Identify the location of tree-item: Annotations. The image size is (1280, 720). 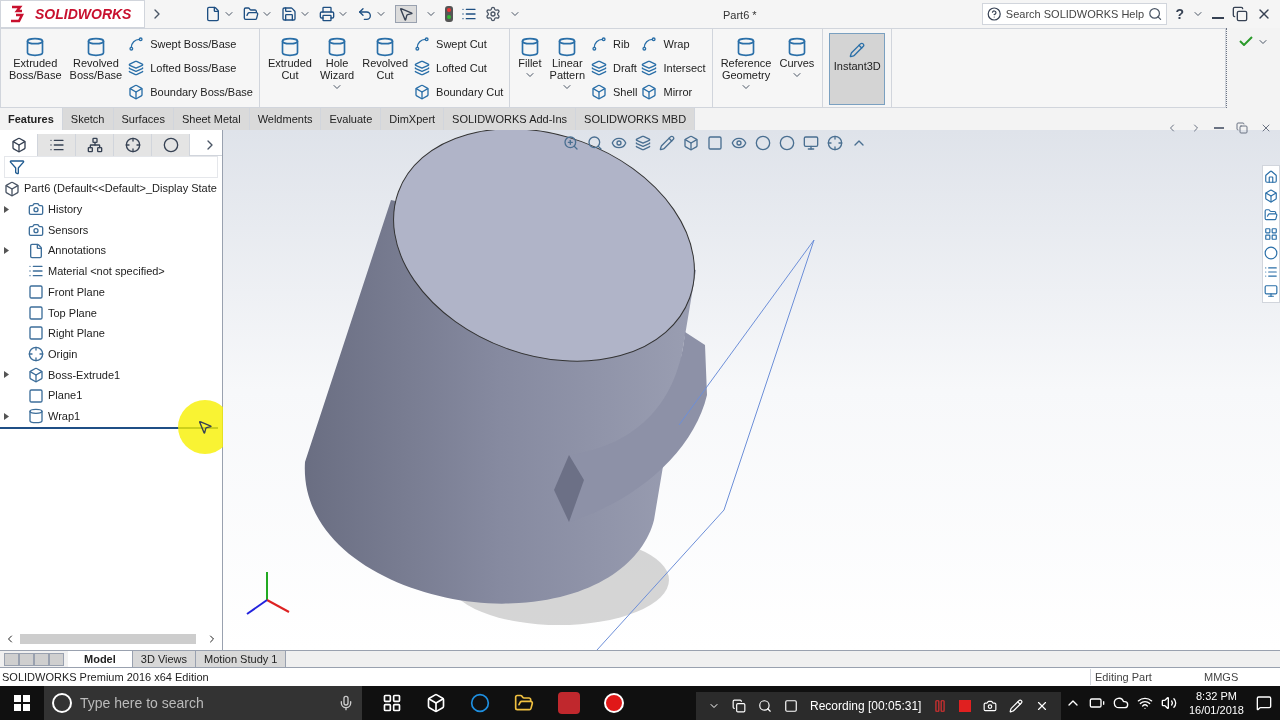
(111, 251).